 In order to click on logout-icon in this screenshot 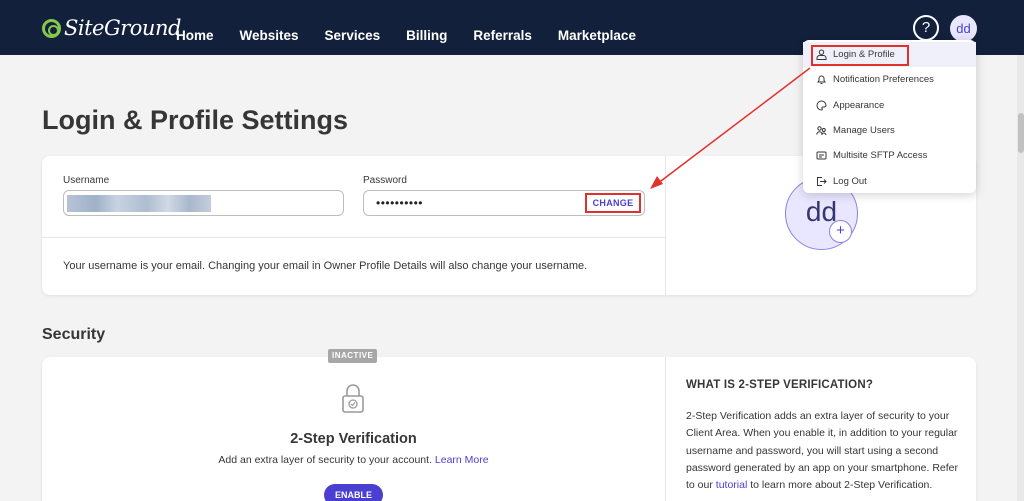, I will do `click(822, 181)`.